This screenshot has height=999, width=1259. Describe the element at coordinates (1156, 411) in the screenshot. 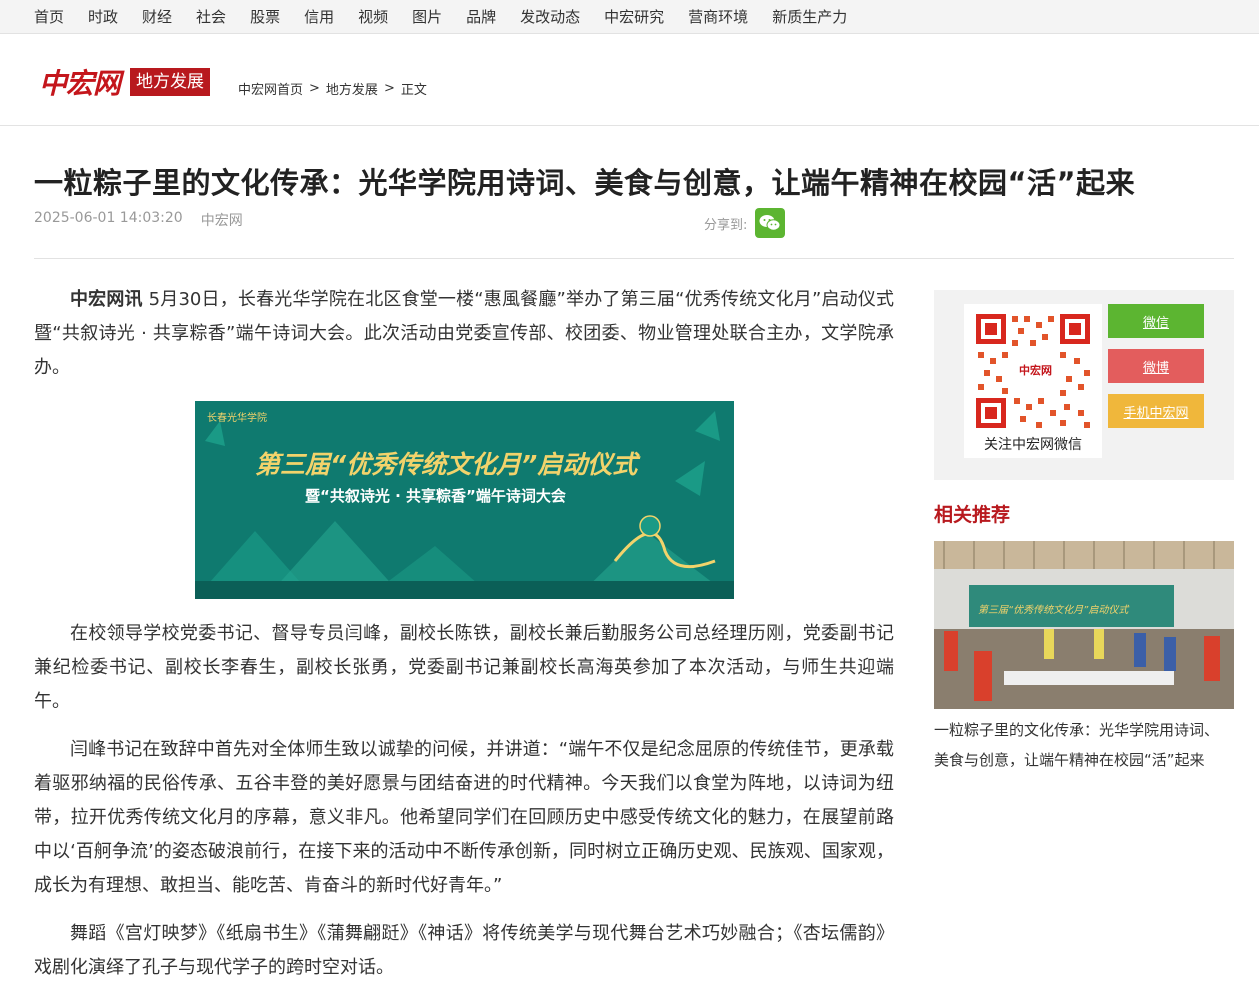

I see `mobile-site-button: 手机中宏网` at that location.